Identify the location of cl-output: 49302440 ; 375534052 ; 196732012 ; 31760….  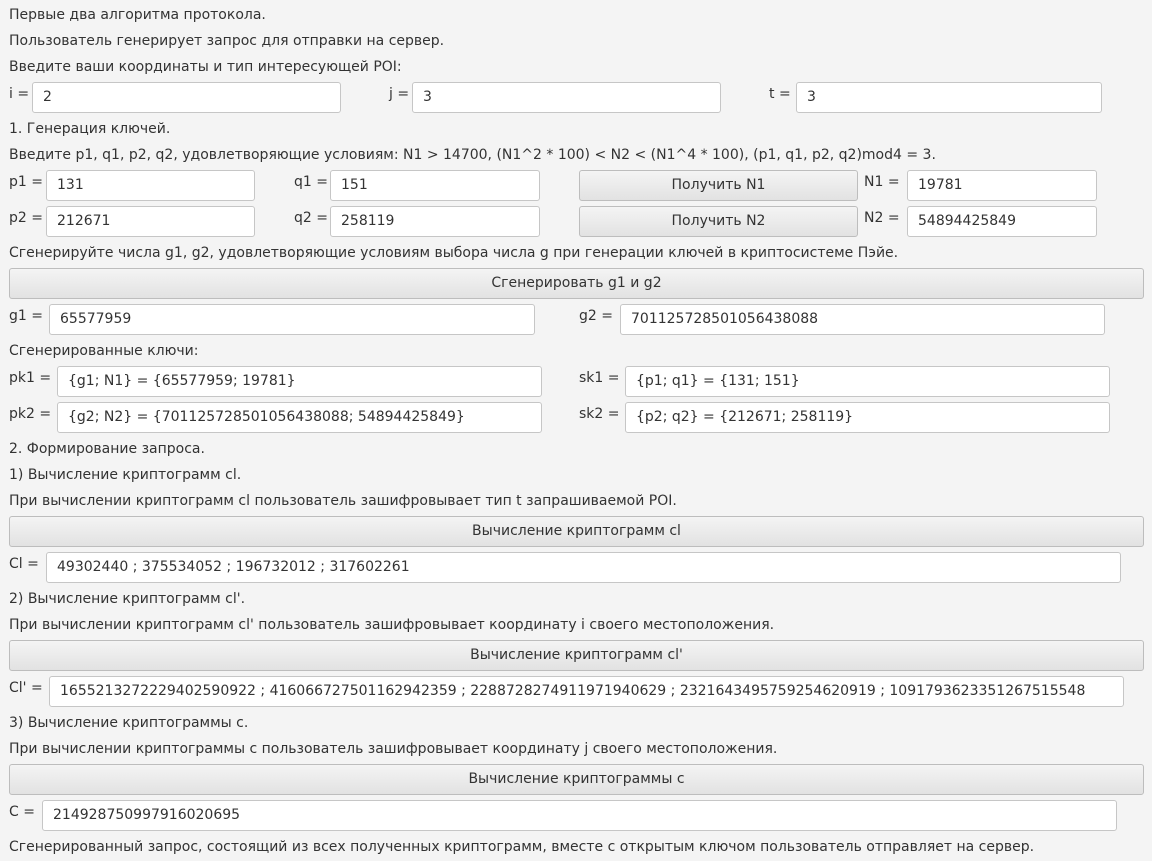
(583, 567).